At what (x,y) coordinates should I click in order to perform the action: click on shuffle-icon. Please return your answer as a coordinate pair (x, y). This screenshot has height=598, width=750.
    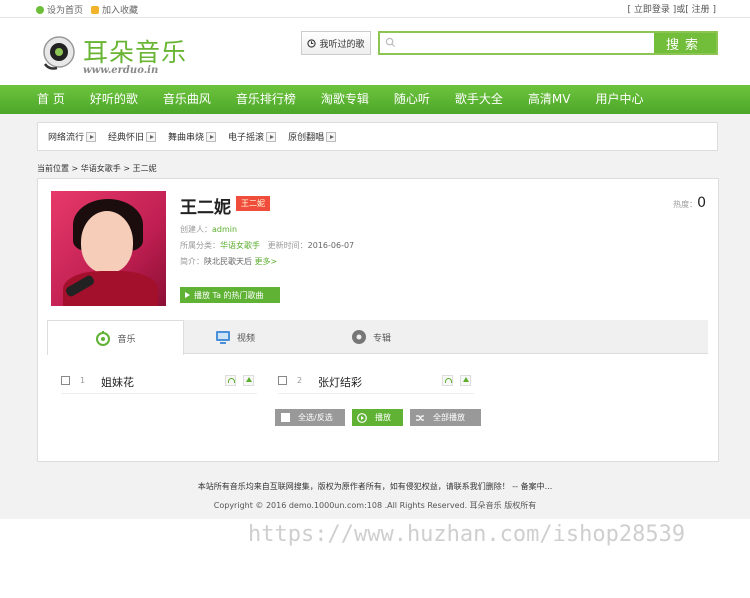
    Looking at the image, I should click on (420, 417).